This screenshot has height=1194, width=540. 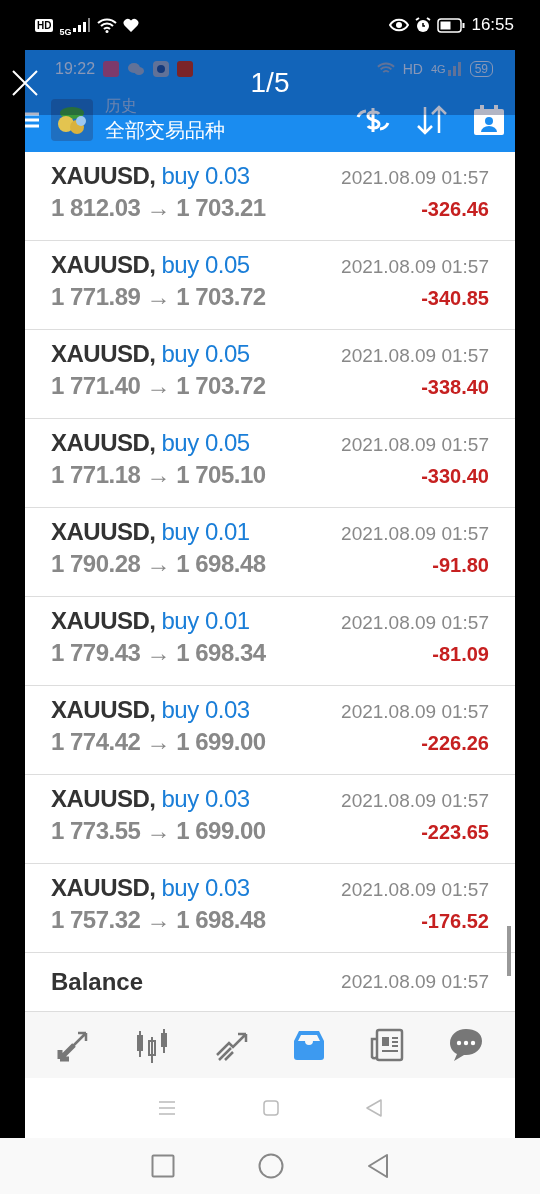 I want to click on trade-profit: -326.46, so click(x=455, y=209).